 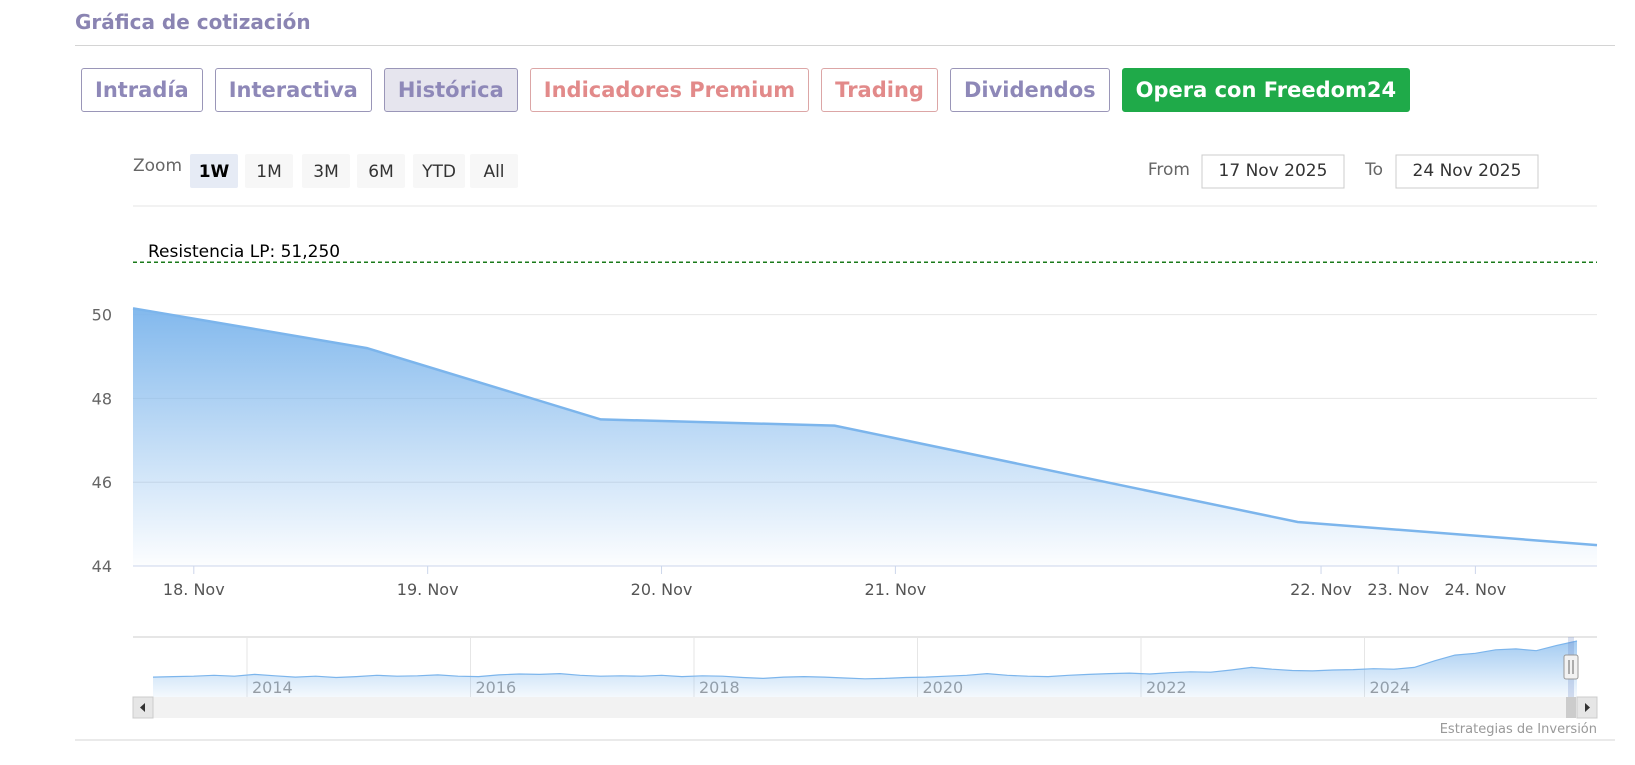 What do you see at coordinates (102, 482) in the screenshot?
I see `y-tick-label: 46` at bounding box center [102, 482].